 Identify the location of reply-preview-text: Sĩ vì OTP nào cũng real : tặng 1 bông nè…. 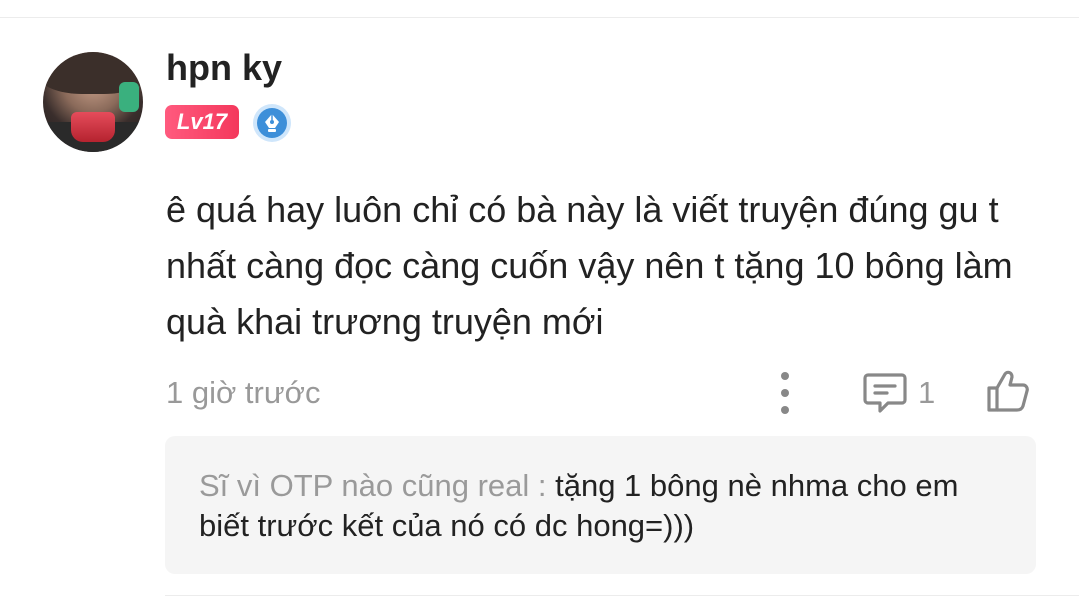
(604, 506).